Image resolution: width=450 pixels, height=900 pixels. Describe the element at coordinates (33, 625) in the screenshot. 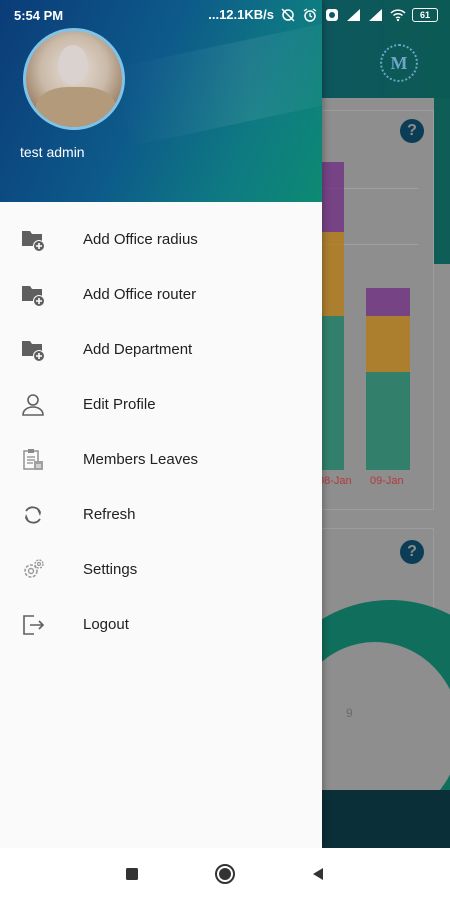

I see `logout-icon` at that location.